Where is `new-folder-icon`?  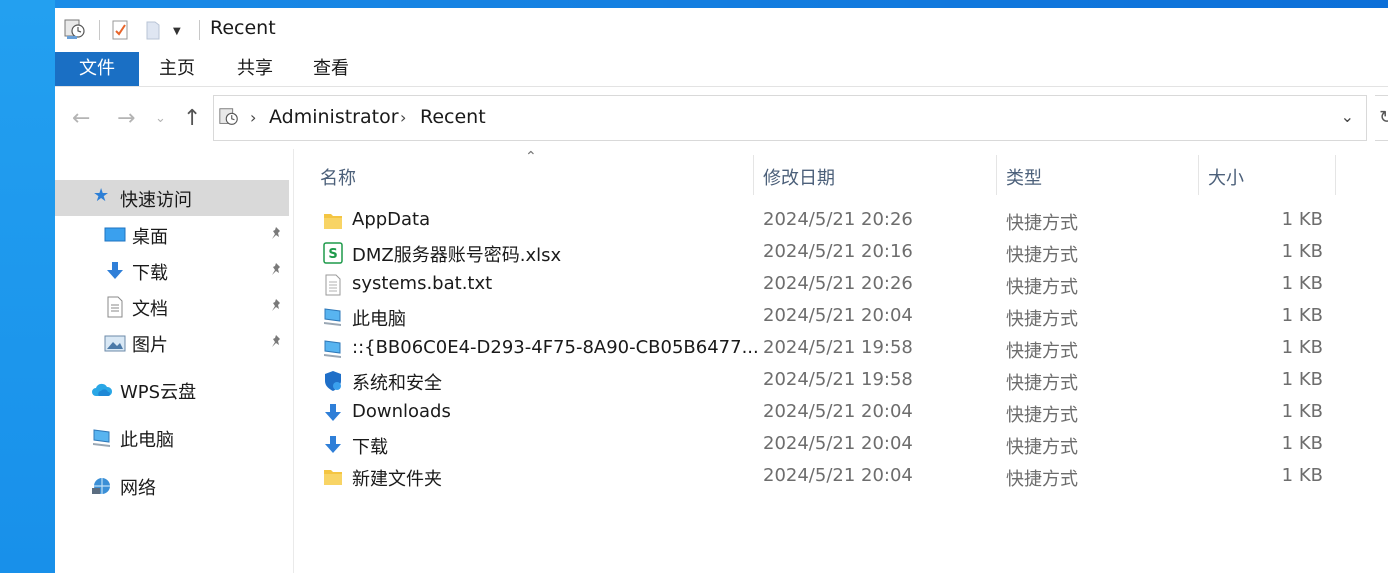
new-folder-icon is located at coordinates (153, 30).